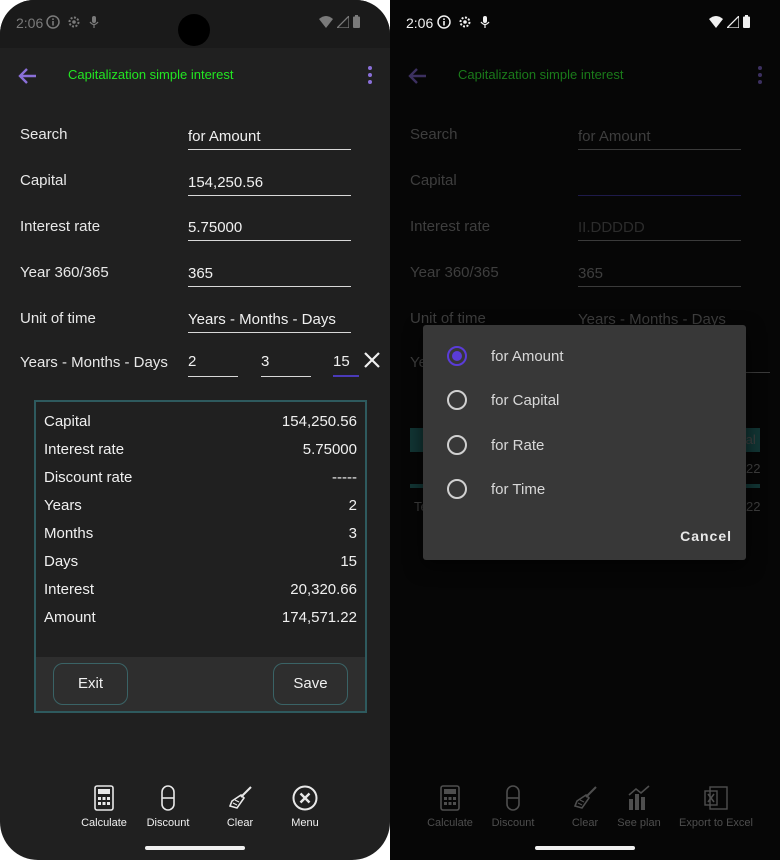  I want to click on result-value: 2, so click(352, 505).